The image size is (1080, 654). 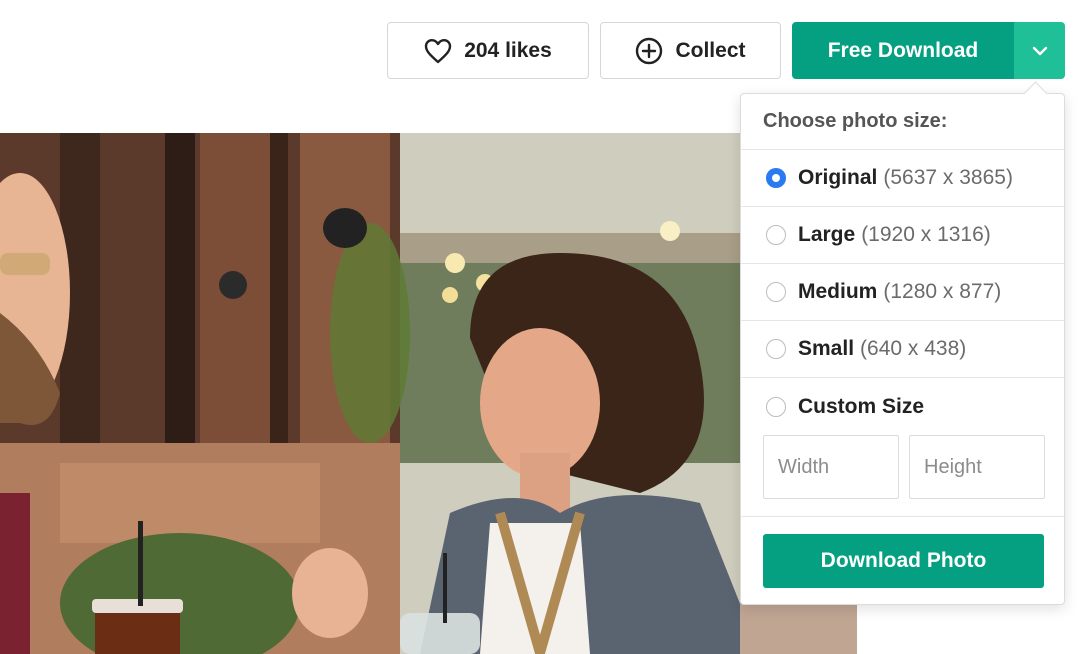 I want to click on download-options-toggle, so click(x=1039, y=50).